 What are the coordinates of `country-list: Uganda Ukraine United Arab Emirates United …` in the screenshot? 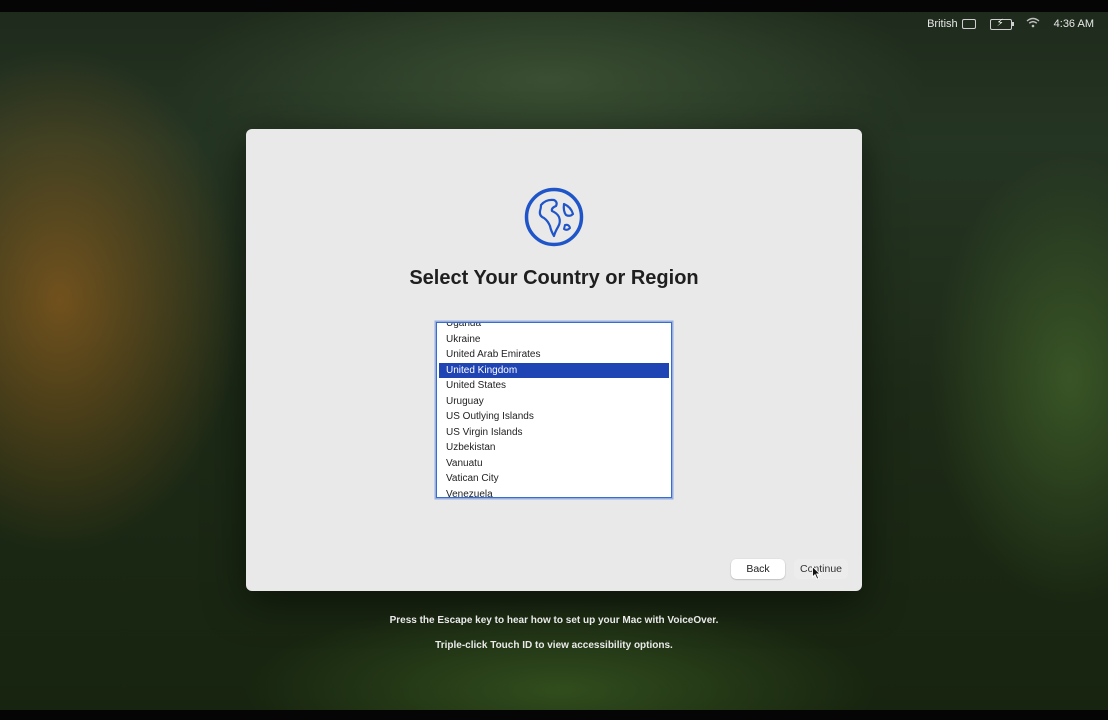 It's located at (554, 410).